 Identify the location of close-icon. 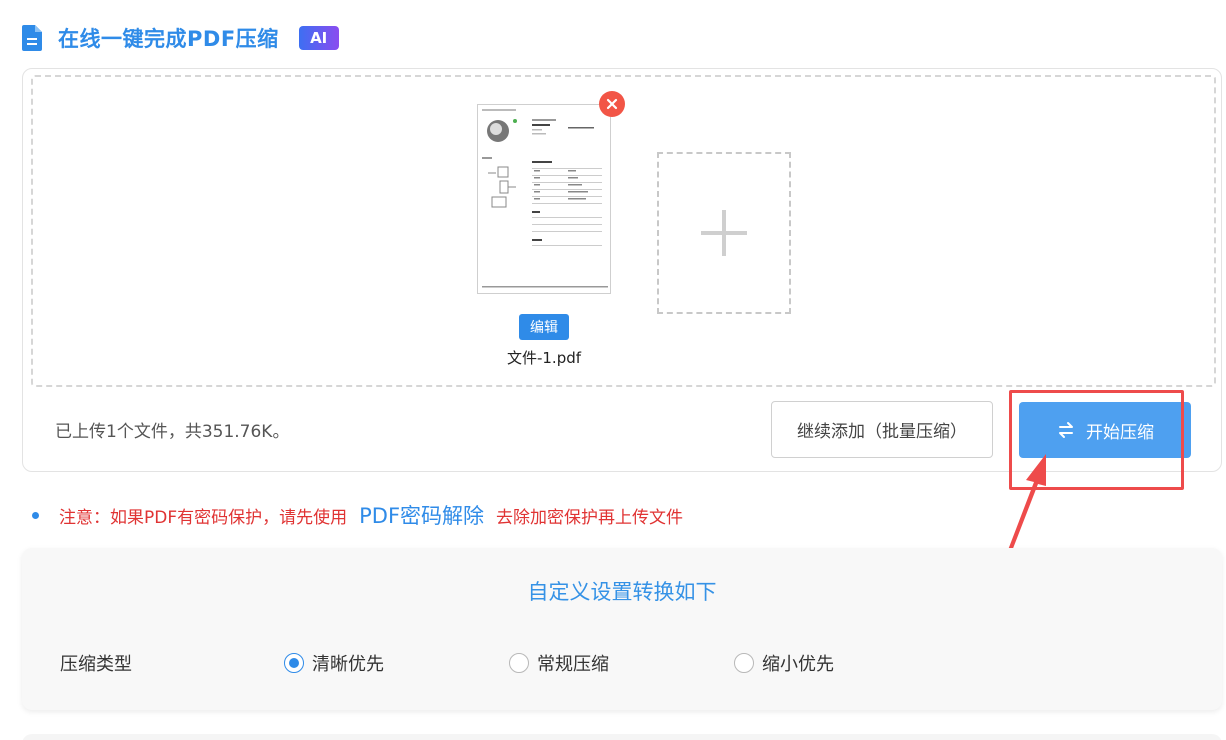
(612, 104).